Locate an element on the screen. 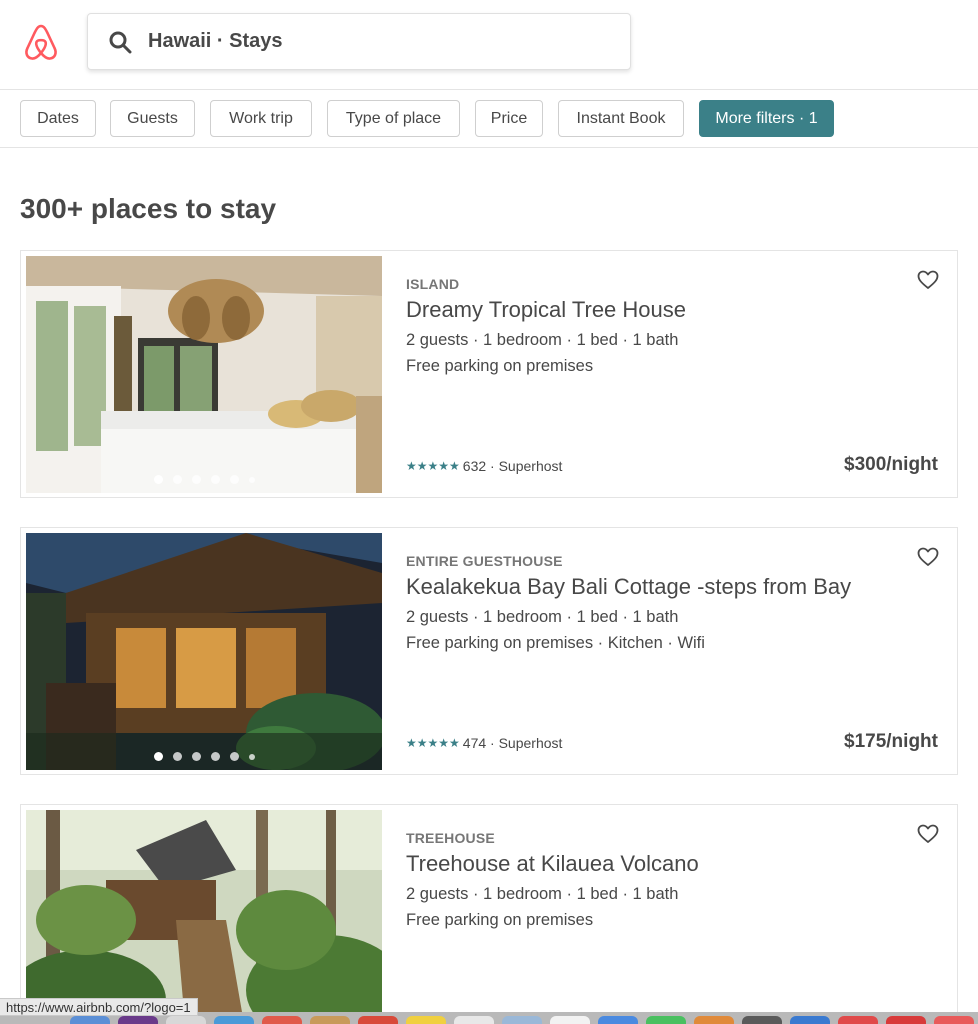  listing-title: Dreamy Tropical Tree House is located at coordinates (546, 310).